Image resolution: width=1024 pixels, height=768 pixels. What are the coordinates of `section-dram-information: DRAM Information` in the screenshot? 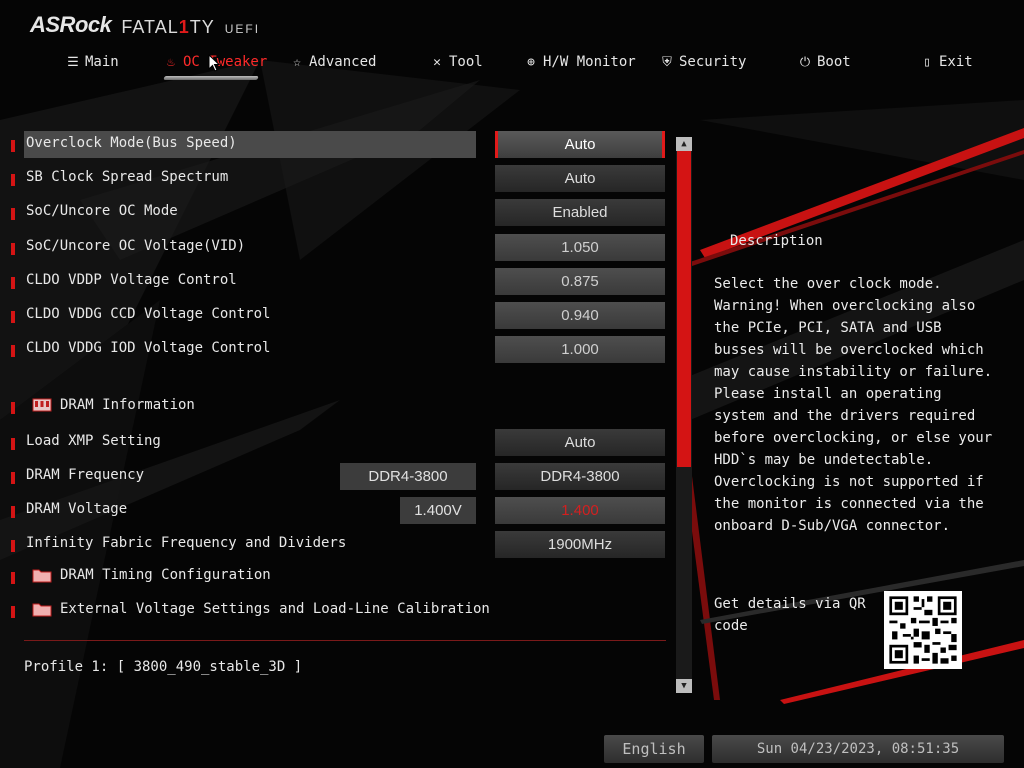 It's located at (335, 406).